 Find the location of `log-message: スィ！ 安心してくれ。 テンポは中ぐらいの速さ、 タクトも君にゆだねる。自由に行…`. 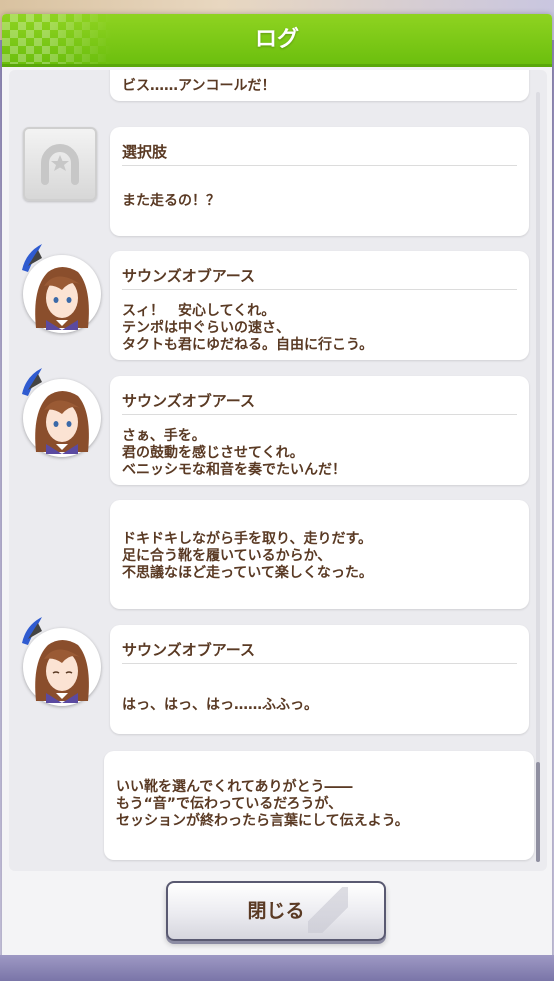

log-message: スィ！ 安心してくれ。 テンポは中ぐらいの速さ、 タクトも君にゆだねる。自由に行… is located at coordinates (248, 328).